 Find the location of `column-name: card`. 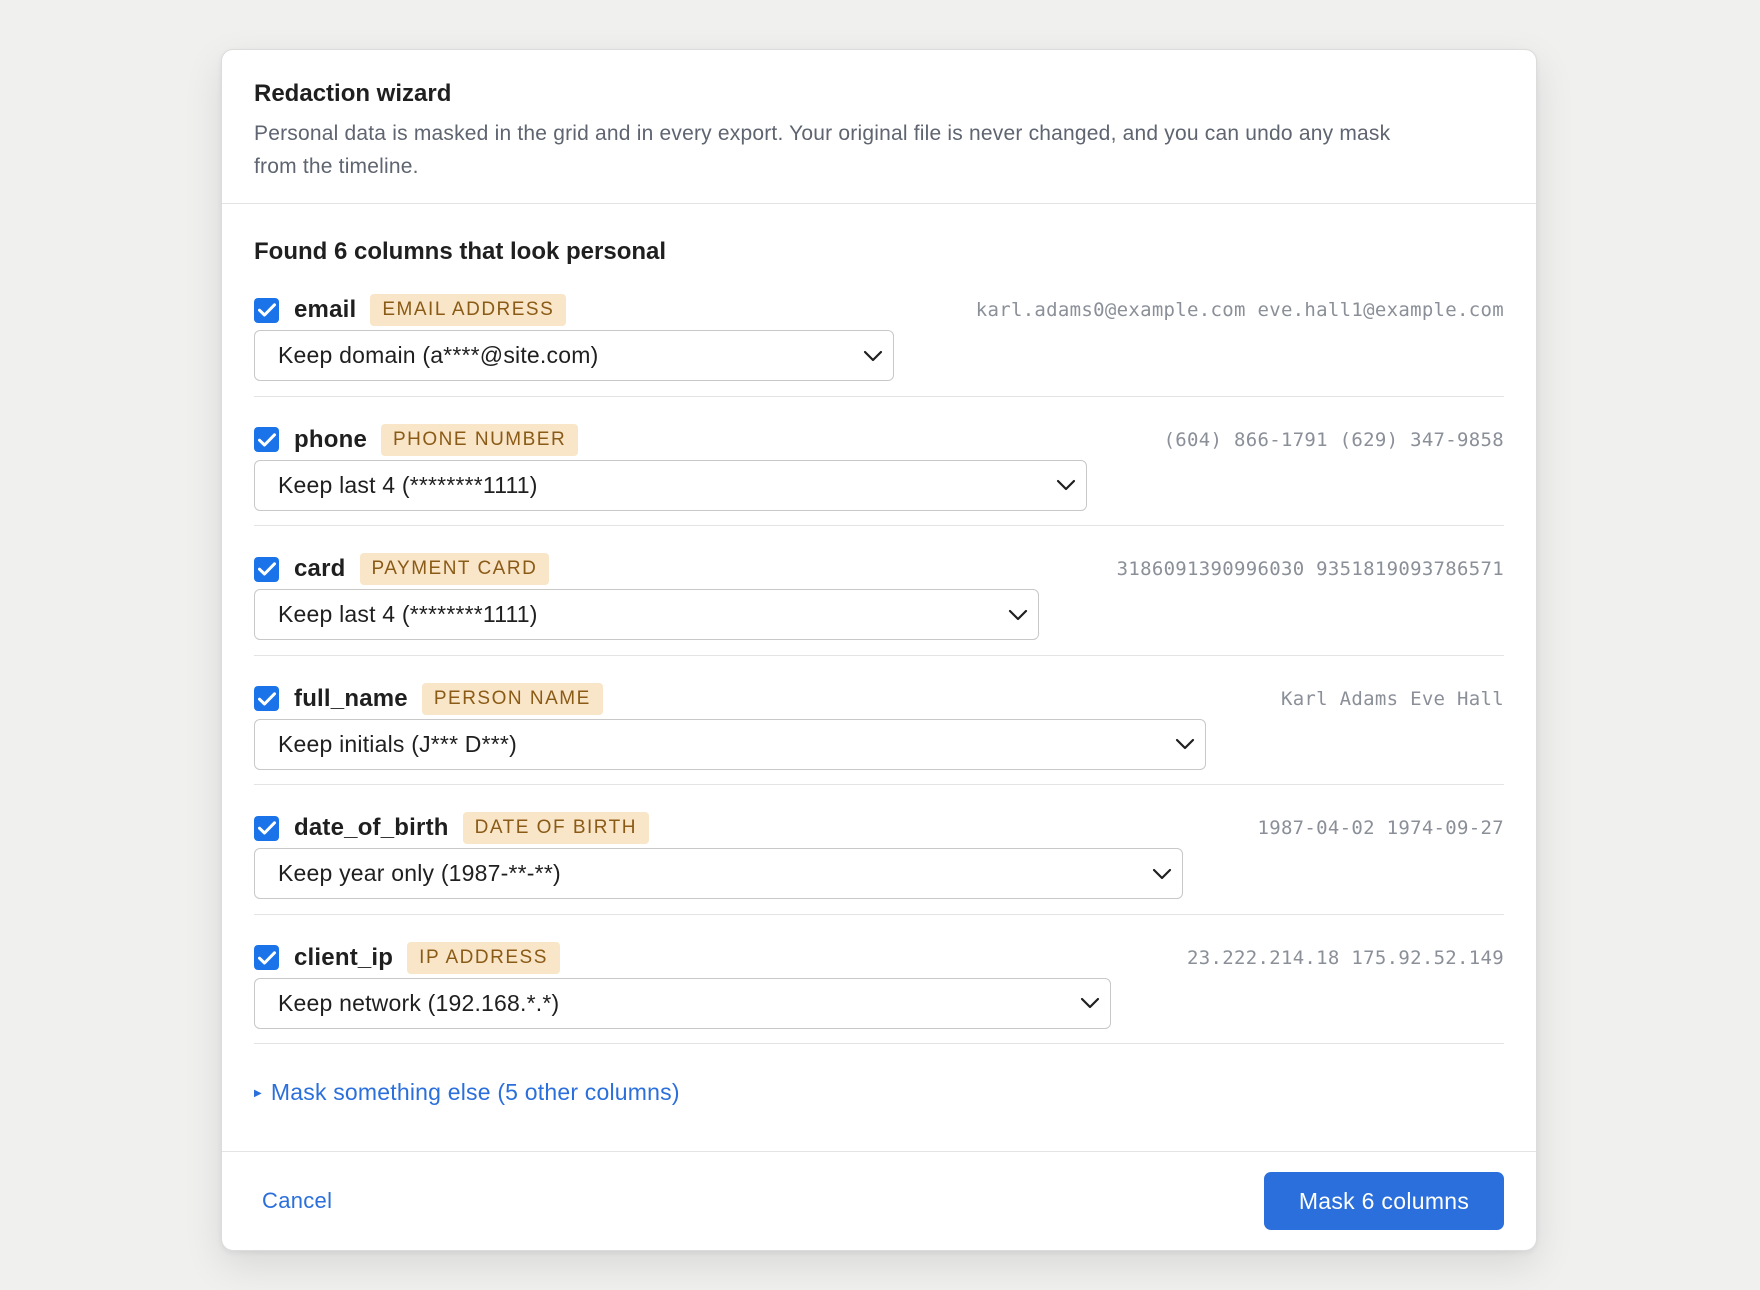

column-name: card is located at coordinates (320, 568).